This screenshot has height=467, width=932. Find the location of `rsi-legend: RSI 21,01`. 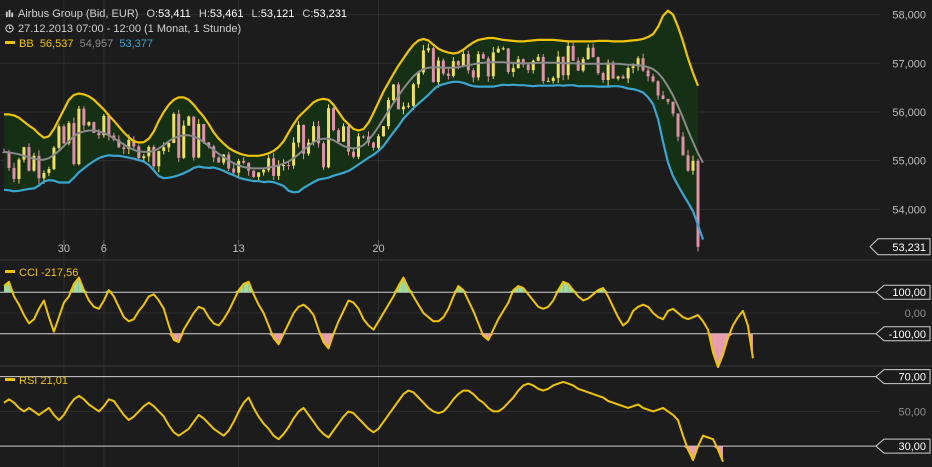

rsi-legend: RSI 21,01 is located at coordinates (36, 381).